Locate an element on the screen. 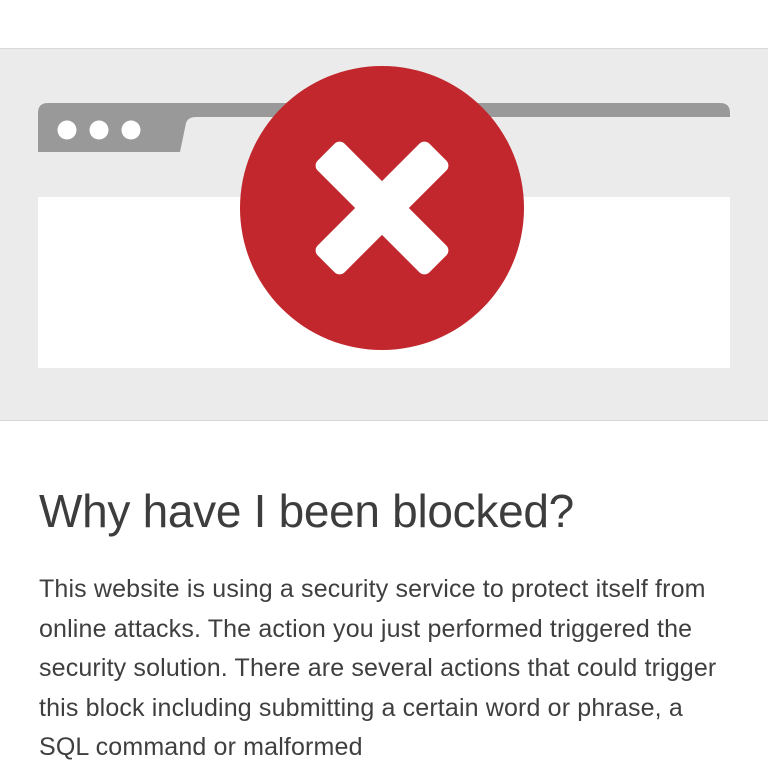 Image resolution: width=768 pixels, height=768 pixels. window-controls-dots-icon is located at coordinates (99, 130).